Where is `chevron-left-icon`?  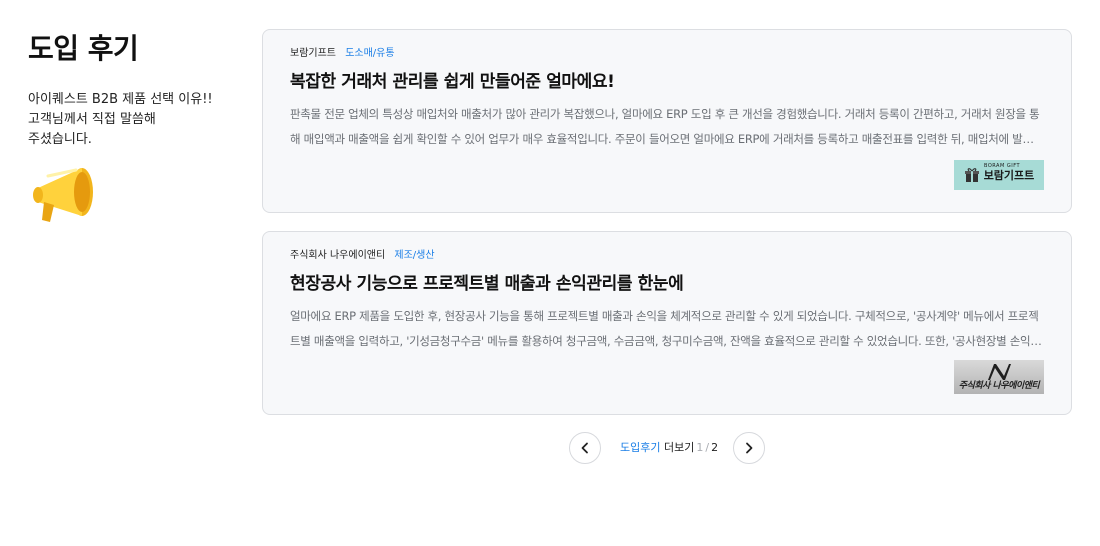
chevron-left-icon is located at coordinates (584, 448).